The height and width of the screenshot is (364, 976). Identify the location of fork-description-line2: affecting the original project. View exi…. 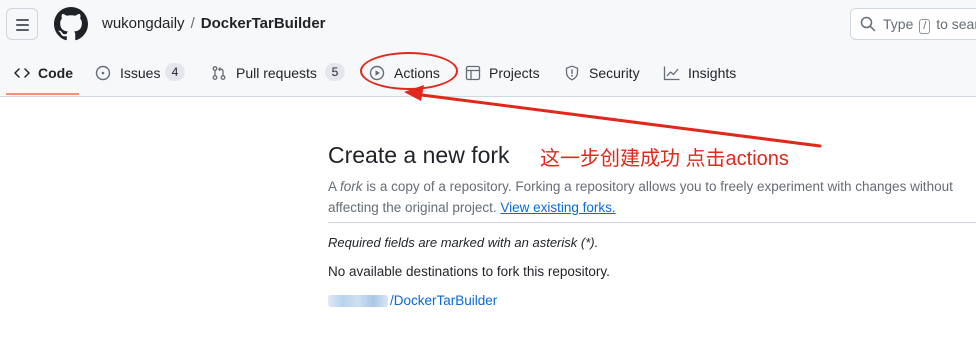
(640, 207).